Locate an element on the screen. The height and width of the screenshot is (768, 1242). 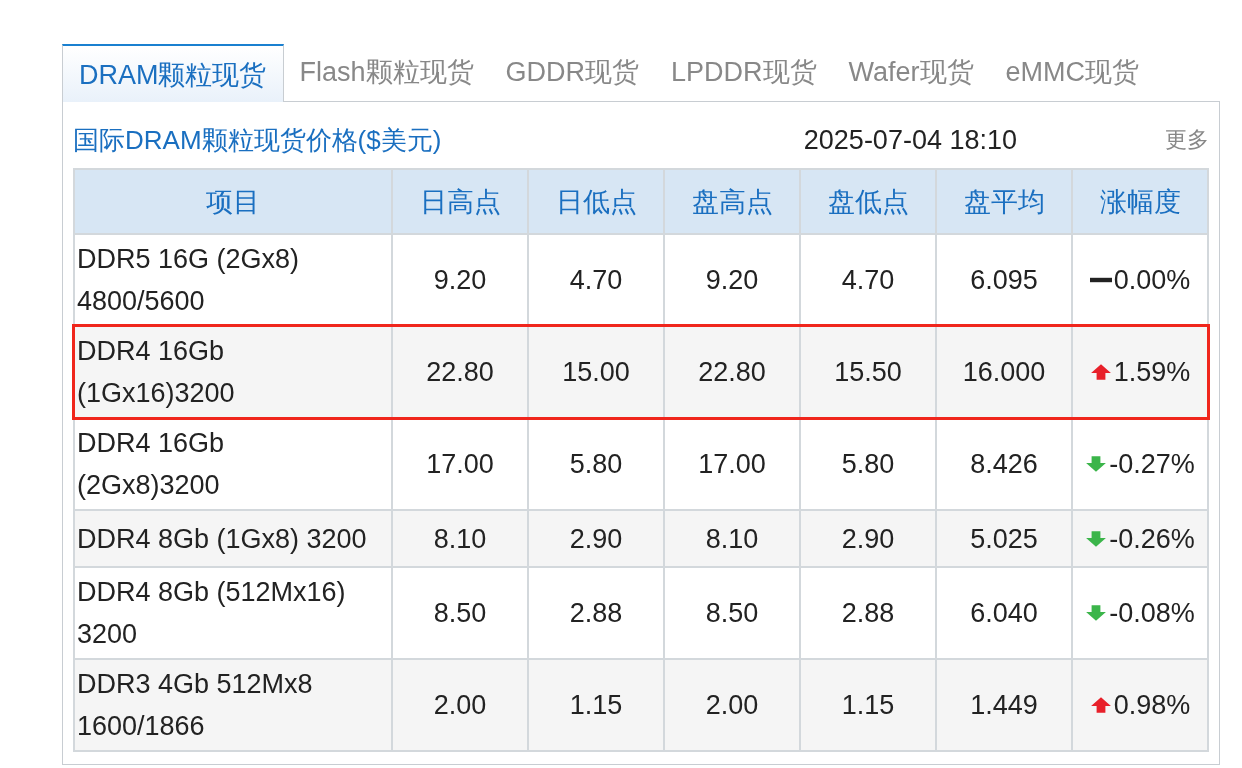
table-cell: DDR4 8Gb (1Gx8) 3200 is located at coordinates (233, 538).